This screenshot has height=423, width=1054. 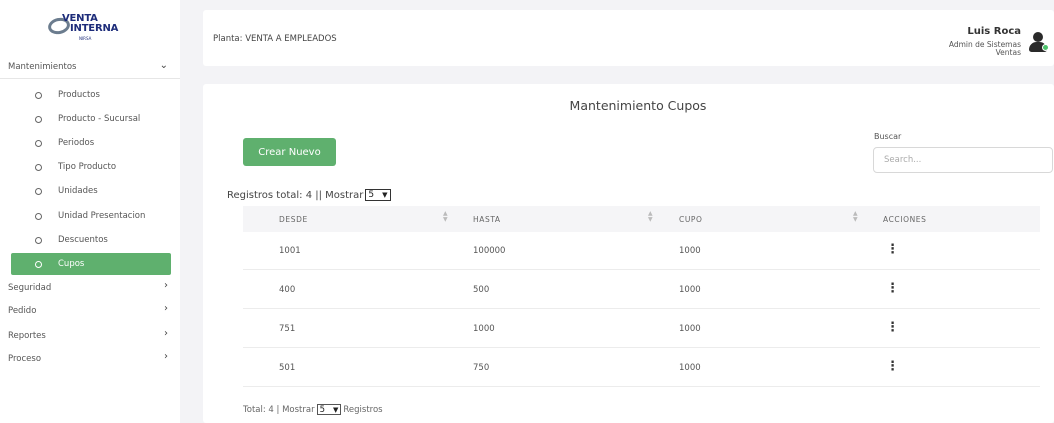 I want to click on footer-registros-text: Registros, so click(x=363, y=409).